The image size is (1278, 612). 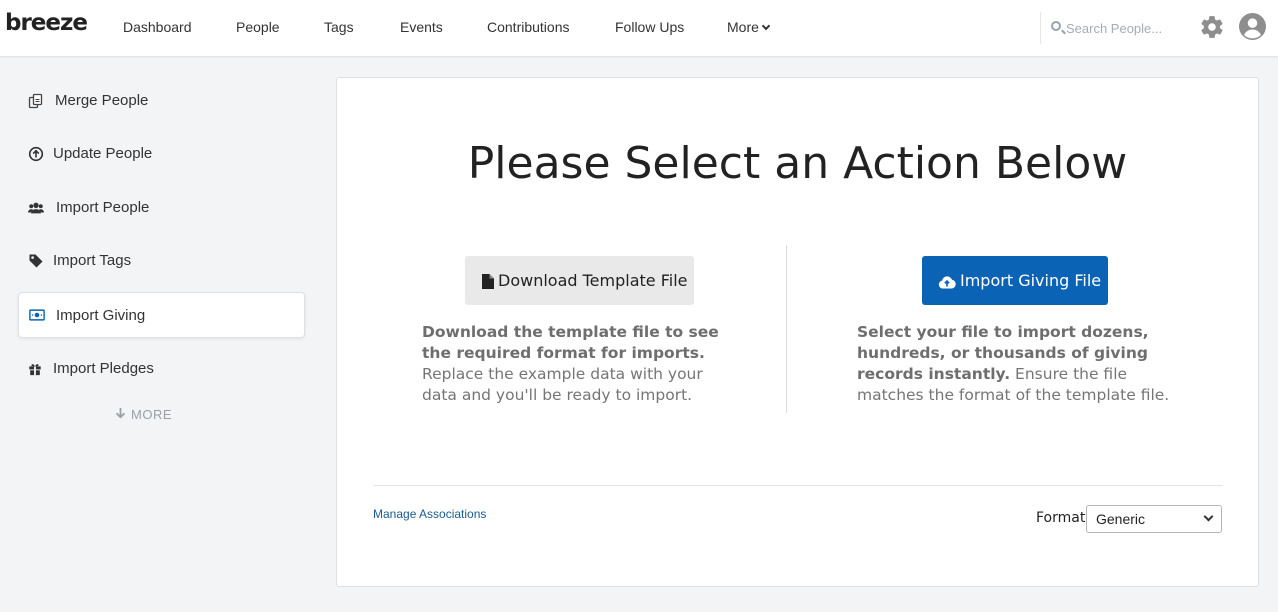 What do you see at coordinates (1252, 26) in the screenshot?
I see `user-avatar-icon` at bounding box center [1252, 26].